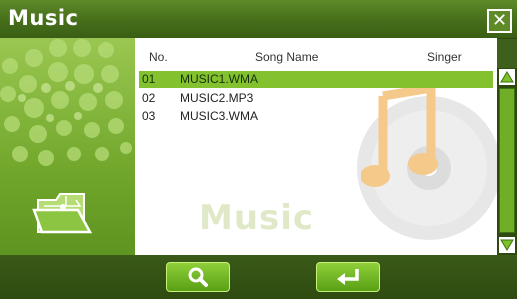 Image resolution: width=517 pixels, height=299 pixels. I want to click on row-number: 01, so click(149, 79).